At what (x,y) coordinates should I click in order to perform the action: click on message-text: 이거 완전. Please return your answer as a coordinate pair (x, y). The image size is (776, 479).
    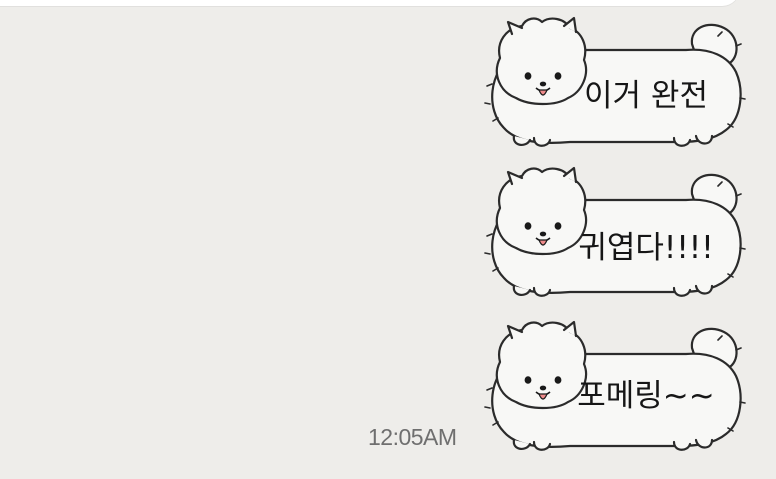
    Looking at the image, I should click on (646, 96).